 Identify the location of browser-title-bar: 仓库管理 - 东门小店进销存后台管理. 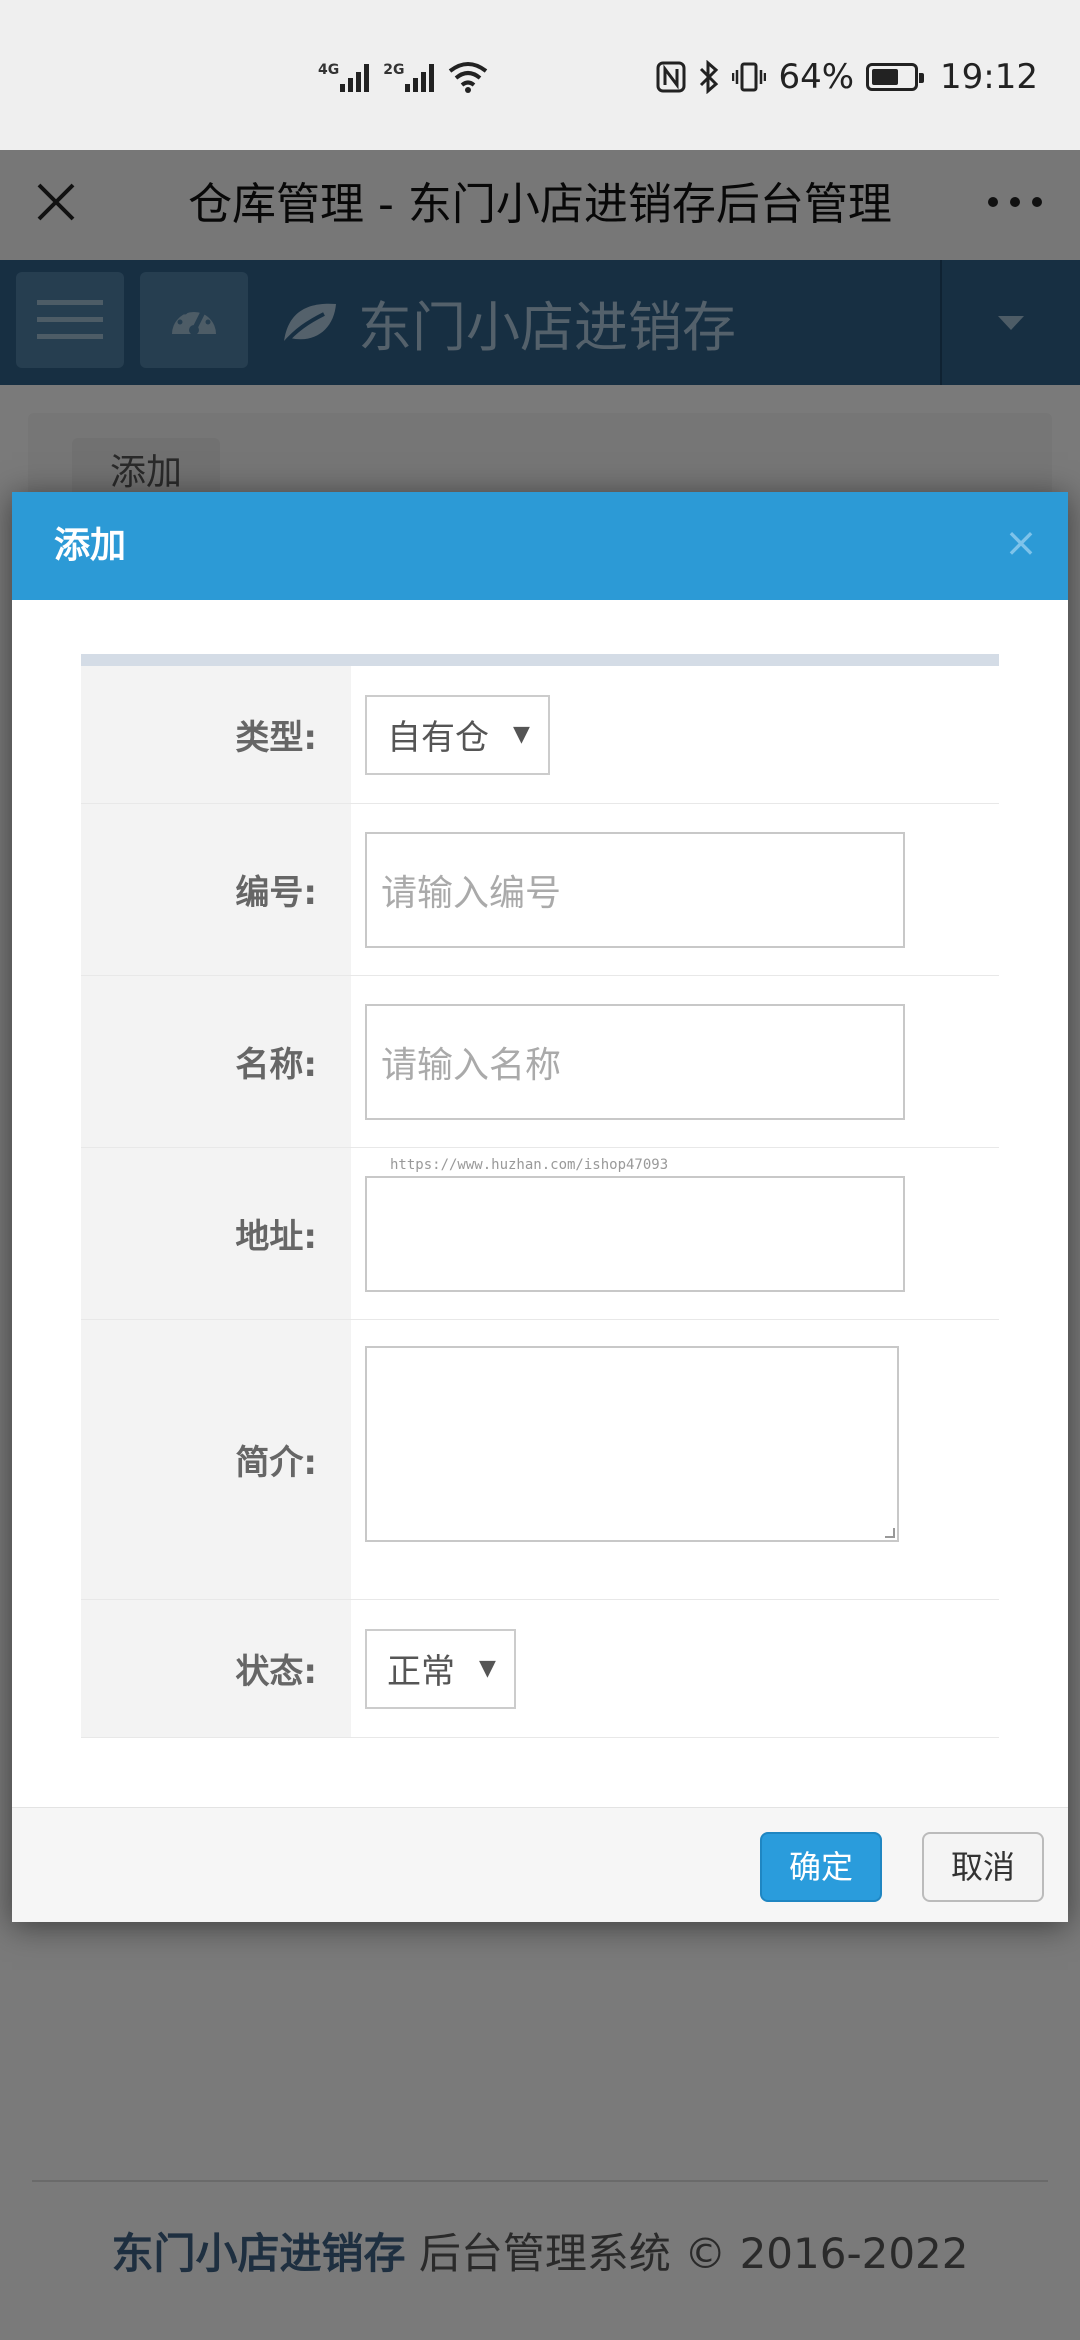
(540, 205).